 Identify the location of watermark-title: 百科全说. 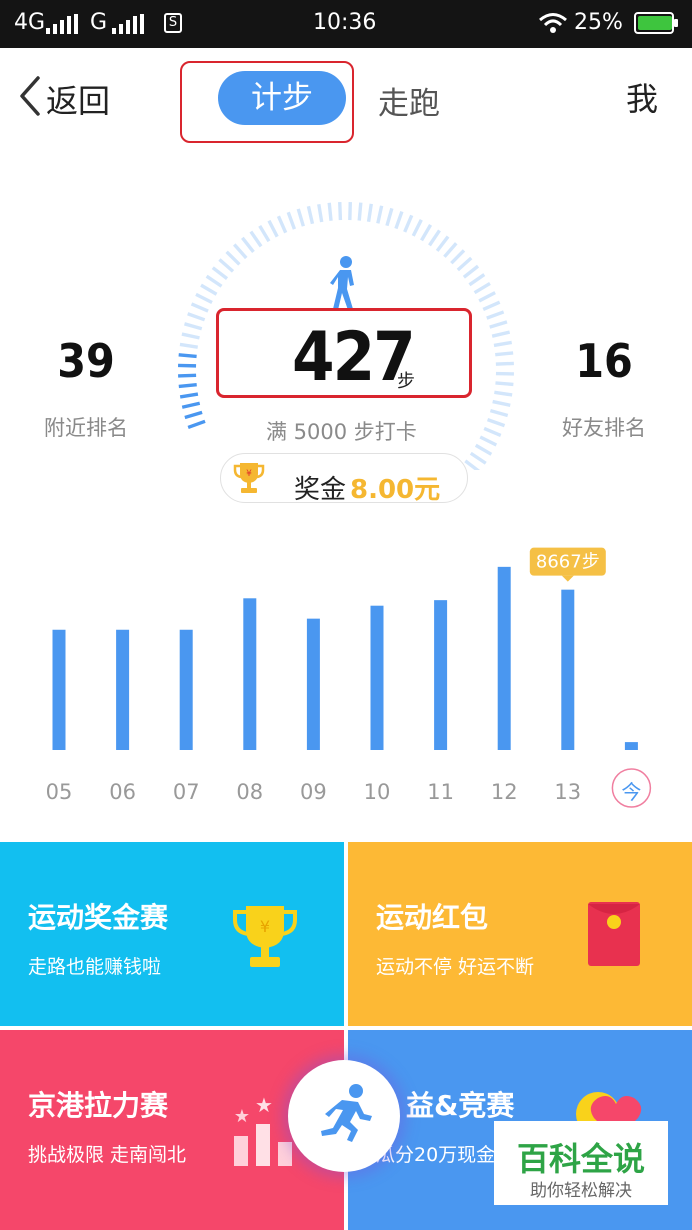
(580, 1159).